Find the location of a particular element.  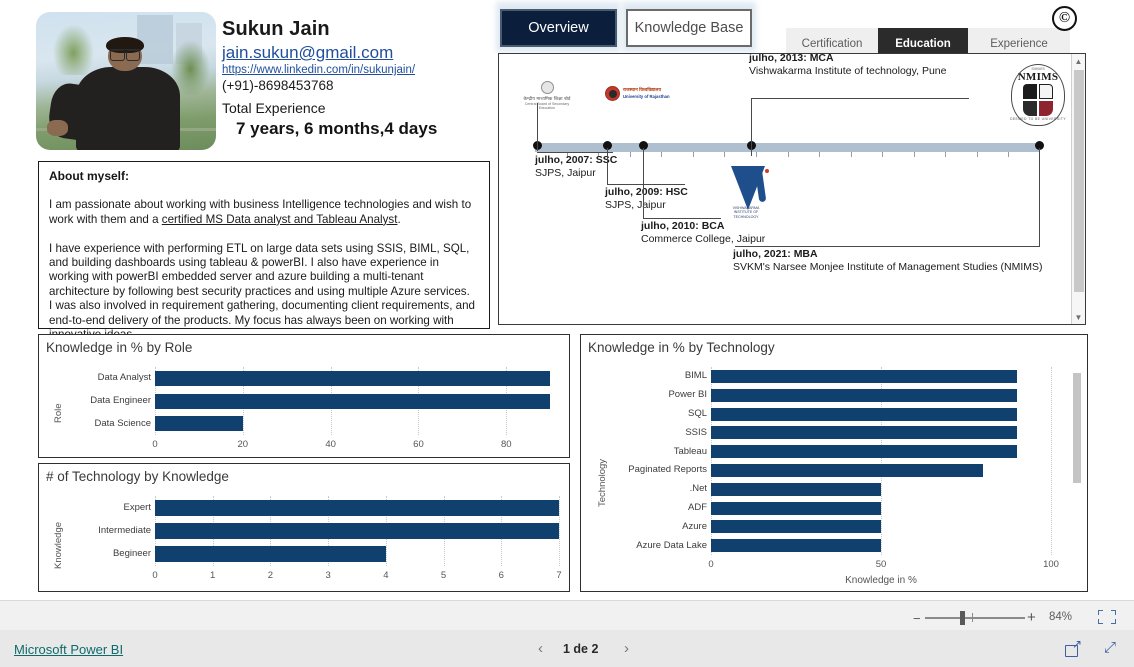

chart-x-tick-label: 3 is located at coordinates (328, 575).